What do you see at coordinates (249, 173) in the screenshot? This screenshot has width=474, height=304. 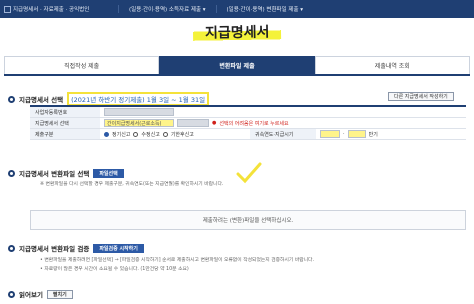 I see `checkmark-annotation-icon` at bounding box center [249, 173].